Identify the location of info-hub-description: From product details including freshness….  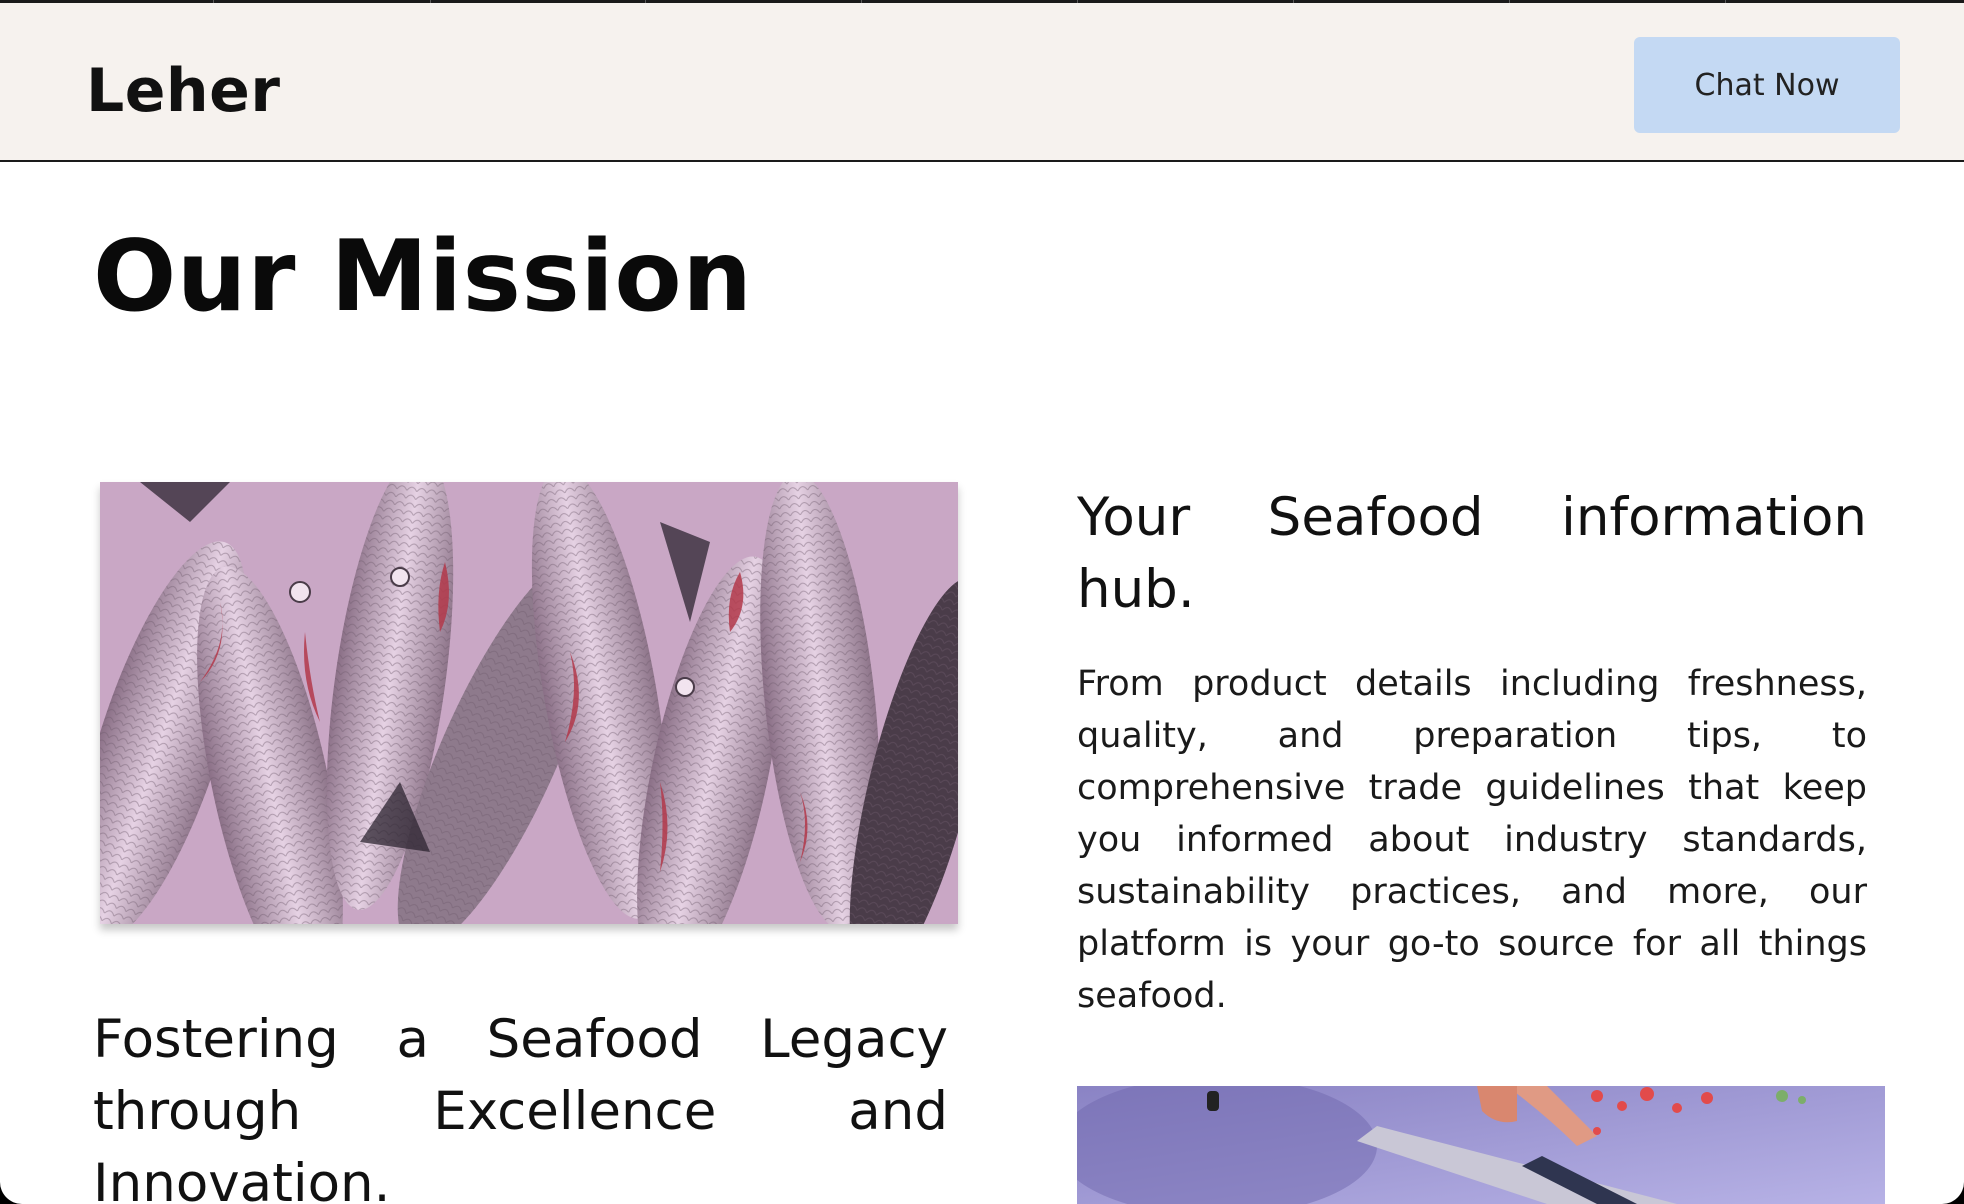
(1472, 840).